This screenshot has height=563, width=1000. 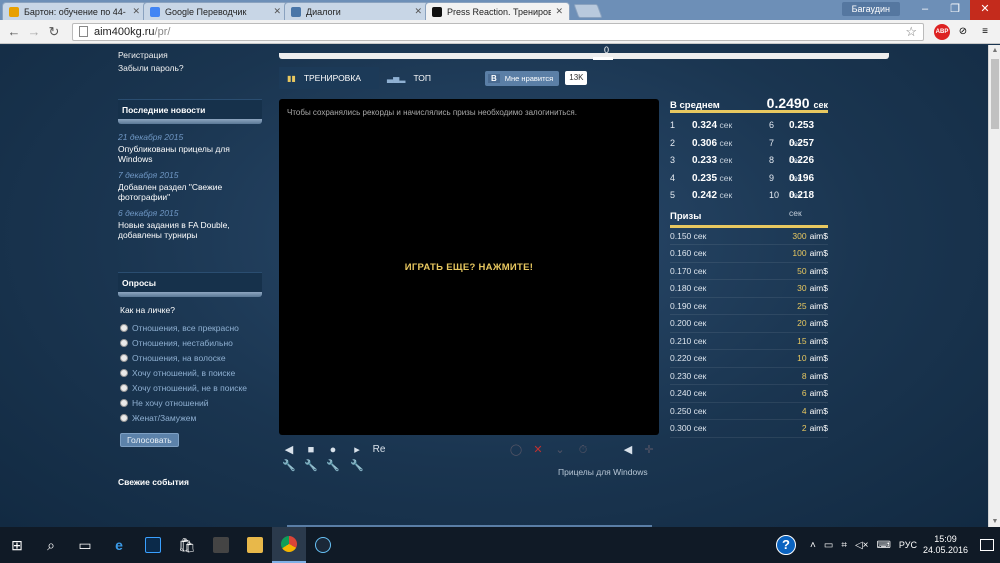 What do you see at coordinates (85, 545) in the screenshot?
I see `task-view-icon: ▭` at bounding box center [85, 545].